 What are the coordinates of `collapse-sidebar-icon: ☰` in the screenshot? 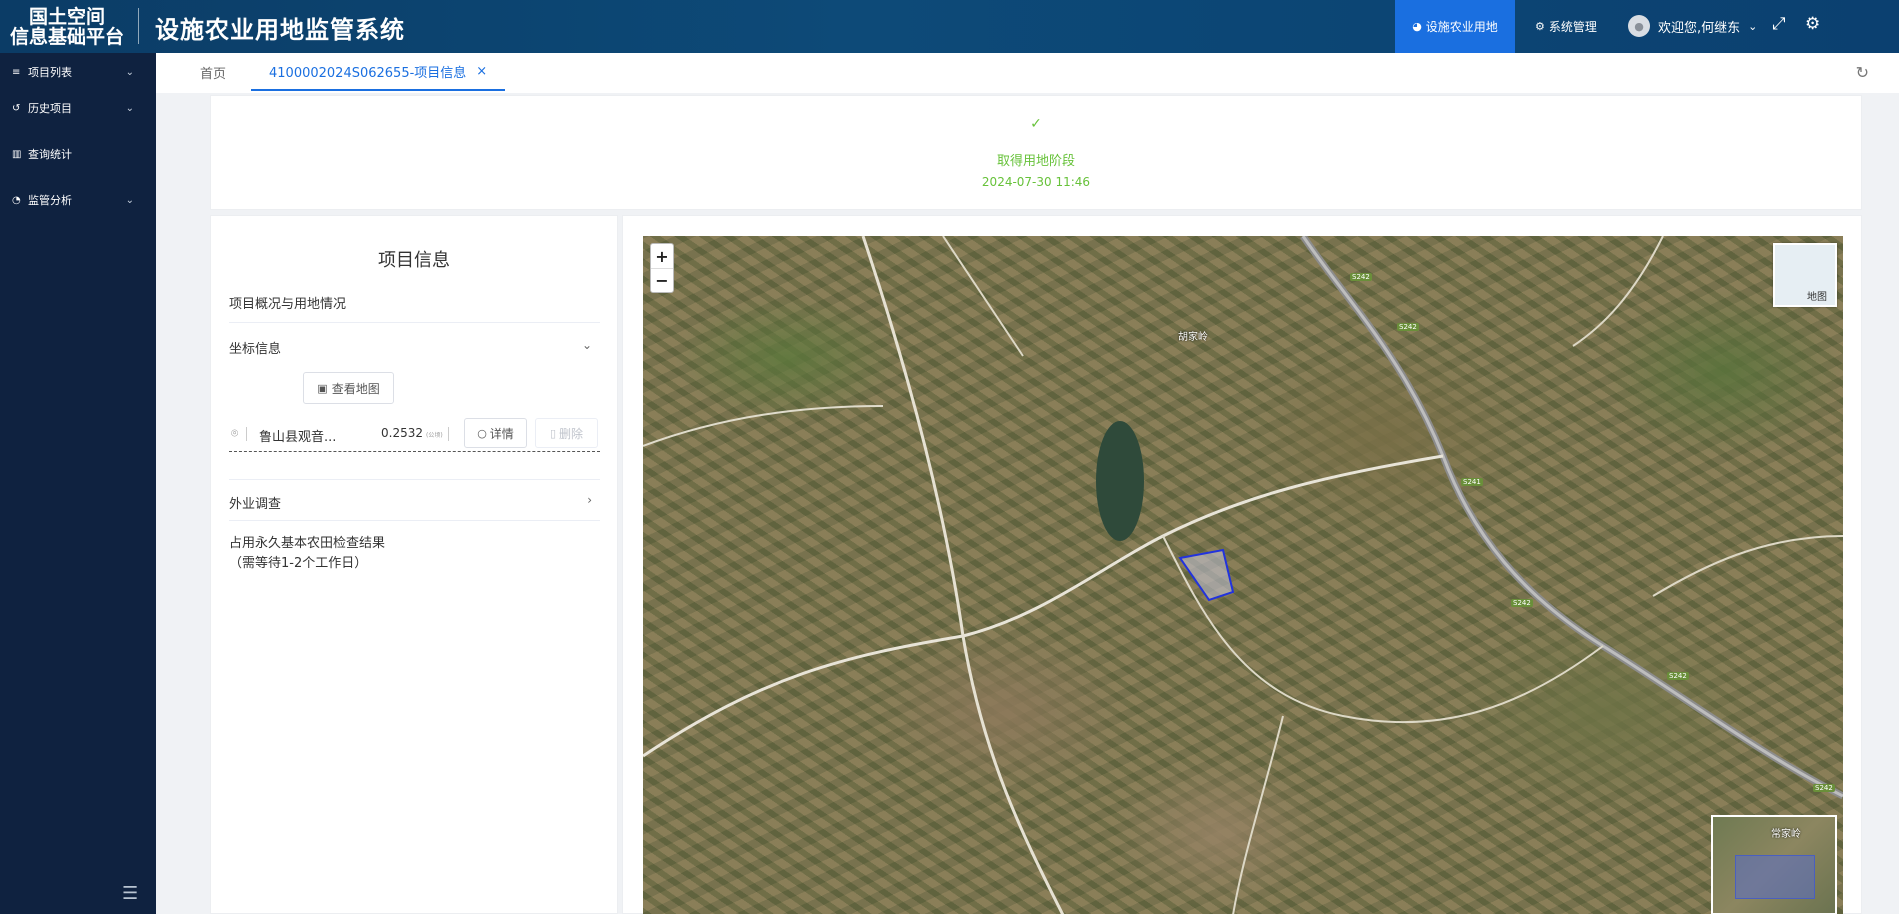 It's located at (130, 893).